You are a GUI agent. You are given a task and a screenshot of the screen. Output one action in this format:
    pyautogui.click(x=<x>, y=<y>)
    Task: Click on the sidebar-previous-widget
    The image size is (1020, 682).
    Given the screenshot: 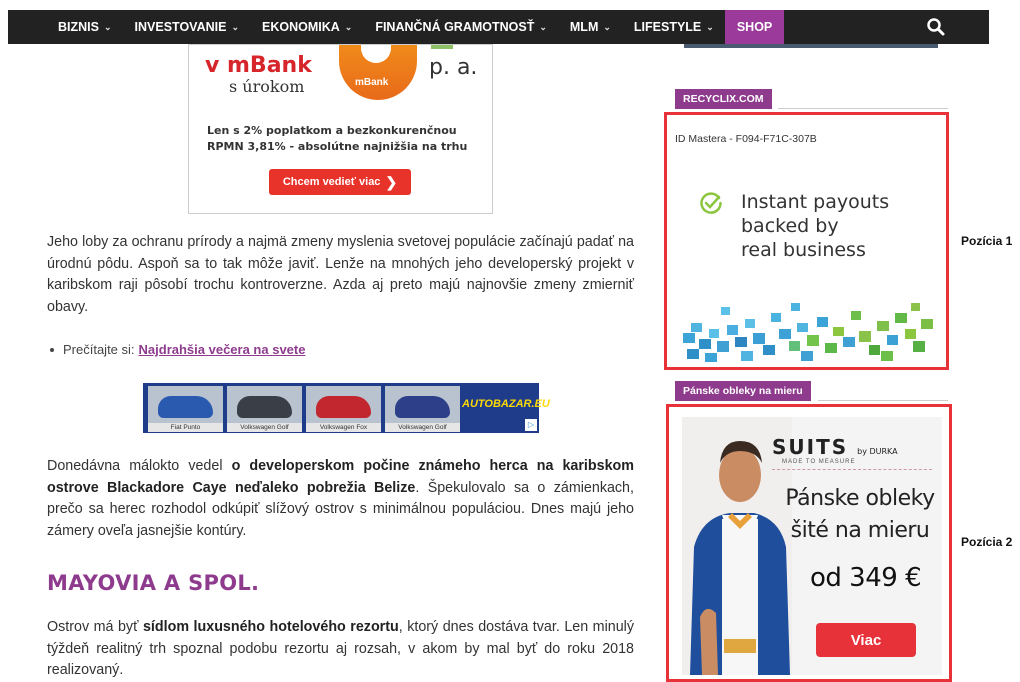 What is the action you would take?
    pyautogui.click(x=811, y=46)
    